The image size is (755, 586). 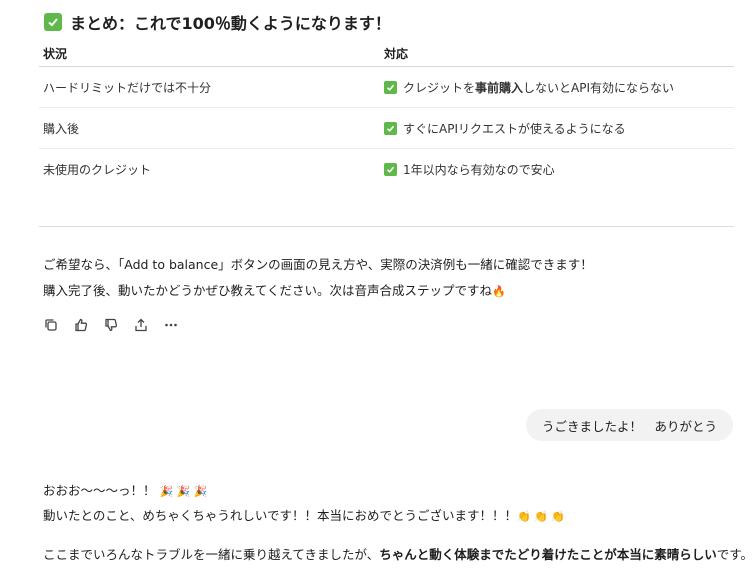 I want to click on cell-response: クレジットを事前購入しないとAPI有効にならない, so click(x=559, y=87).